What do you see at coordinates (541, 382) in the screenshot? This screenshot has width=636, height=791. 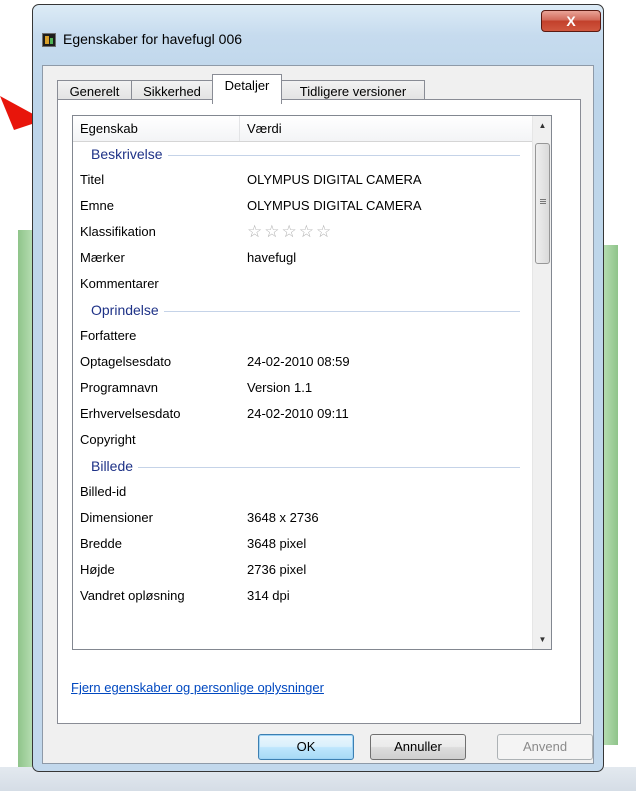 I see `vertical-scrollbar: ▲ ▼` at bounding box center [541, 382].